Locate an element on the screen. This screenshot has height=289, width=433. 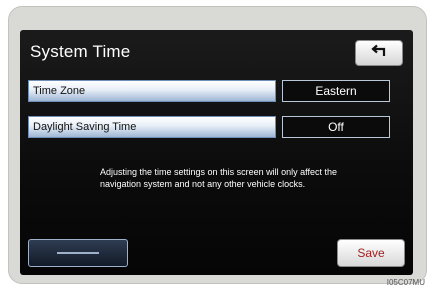
time-zone-value-button: Eastern is located at coordinates (336, 91).